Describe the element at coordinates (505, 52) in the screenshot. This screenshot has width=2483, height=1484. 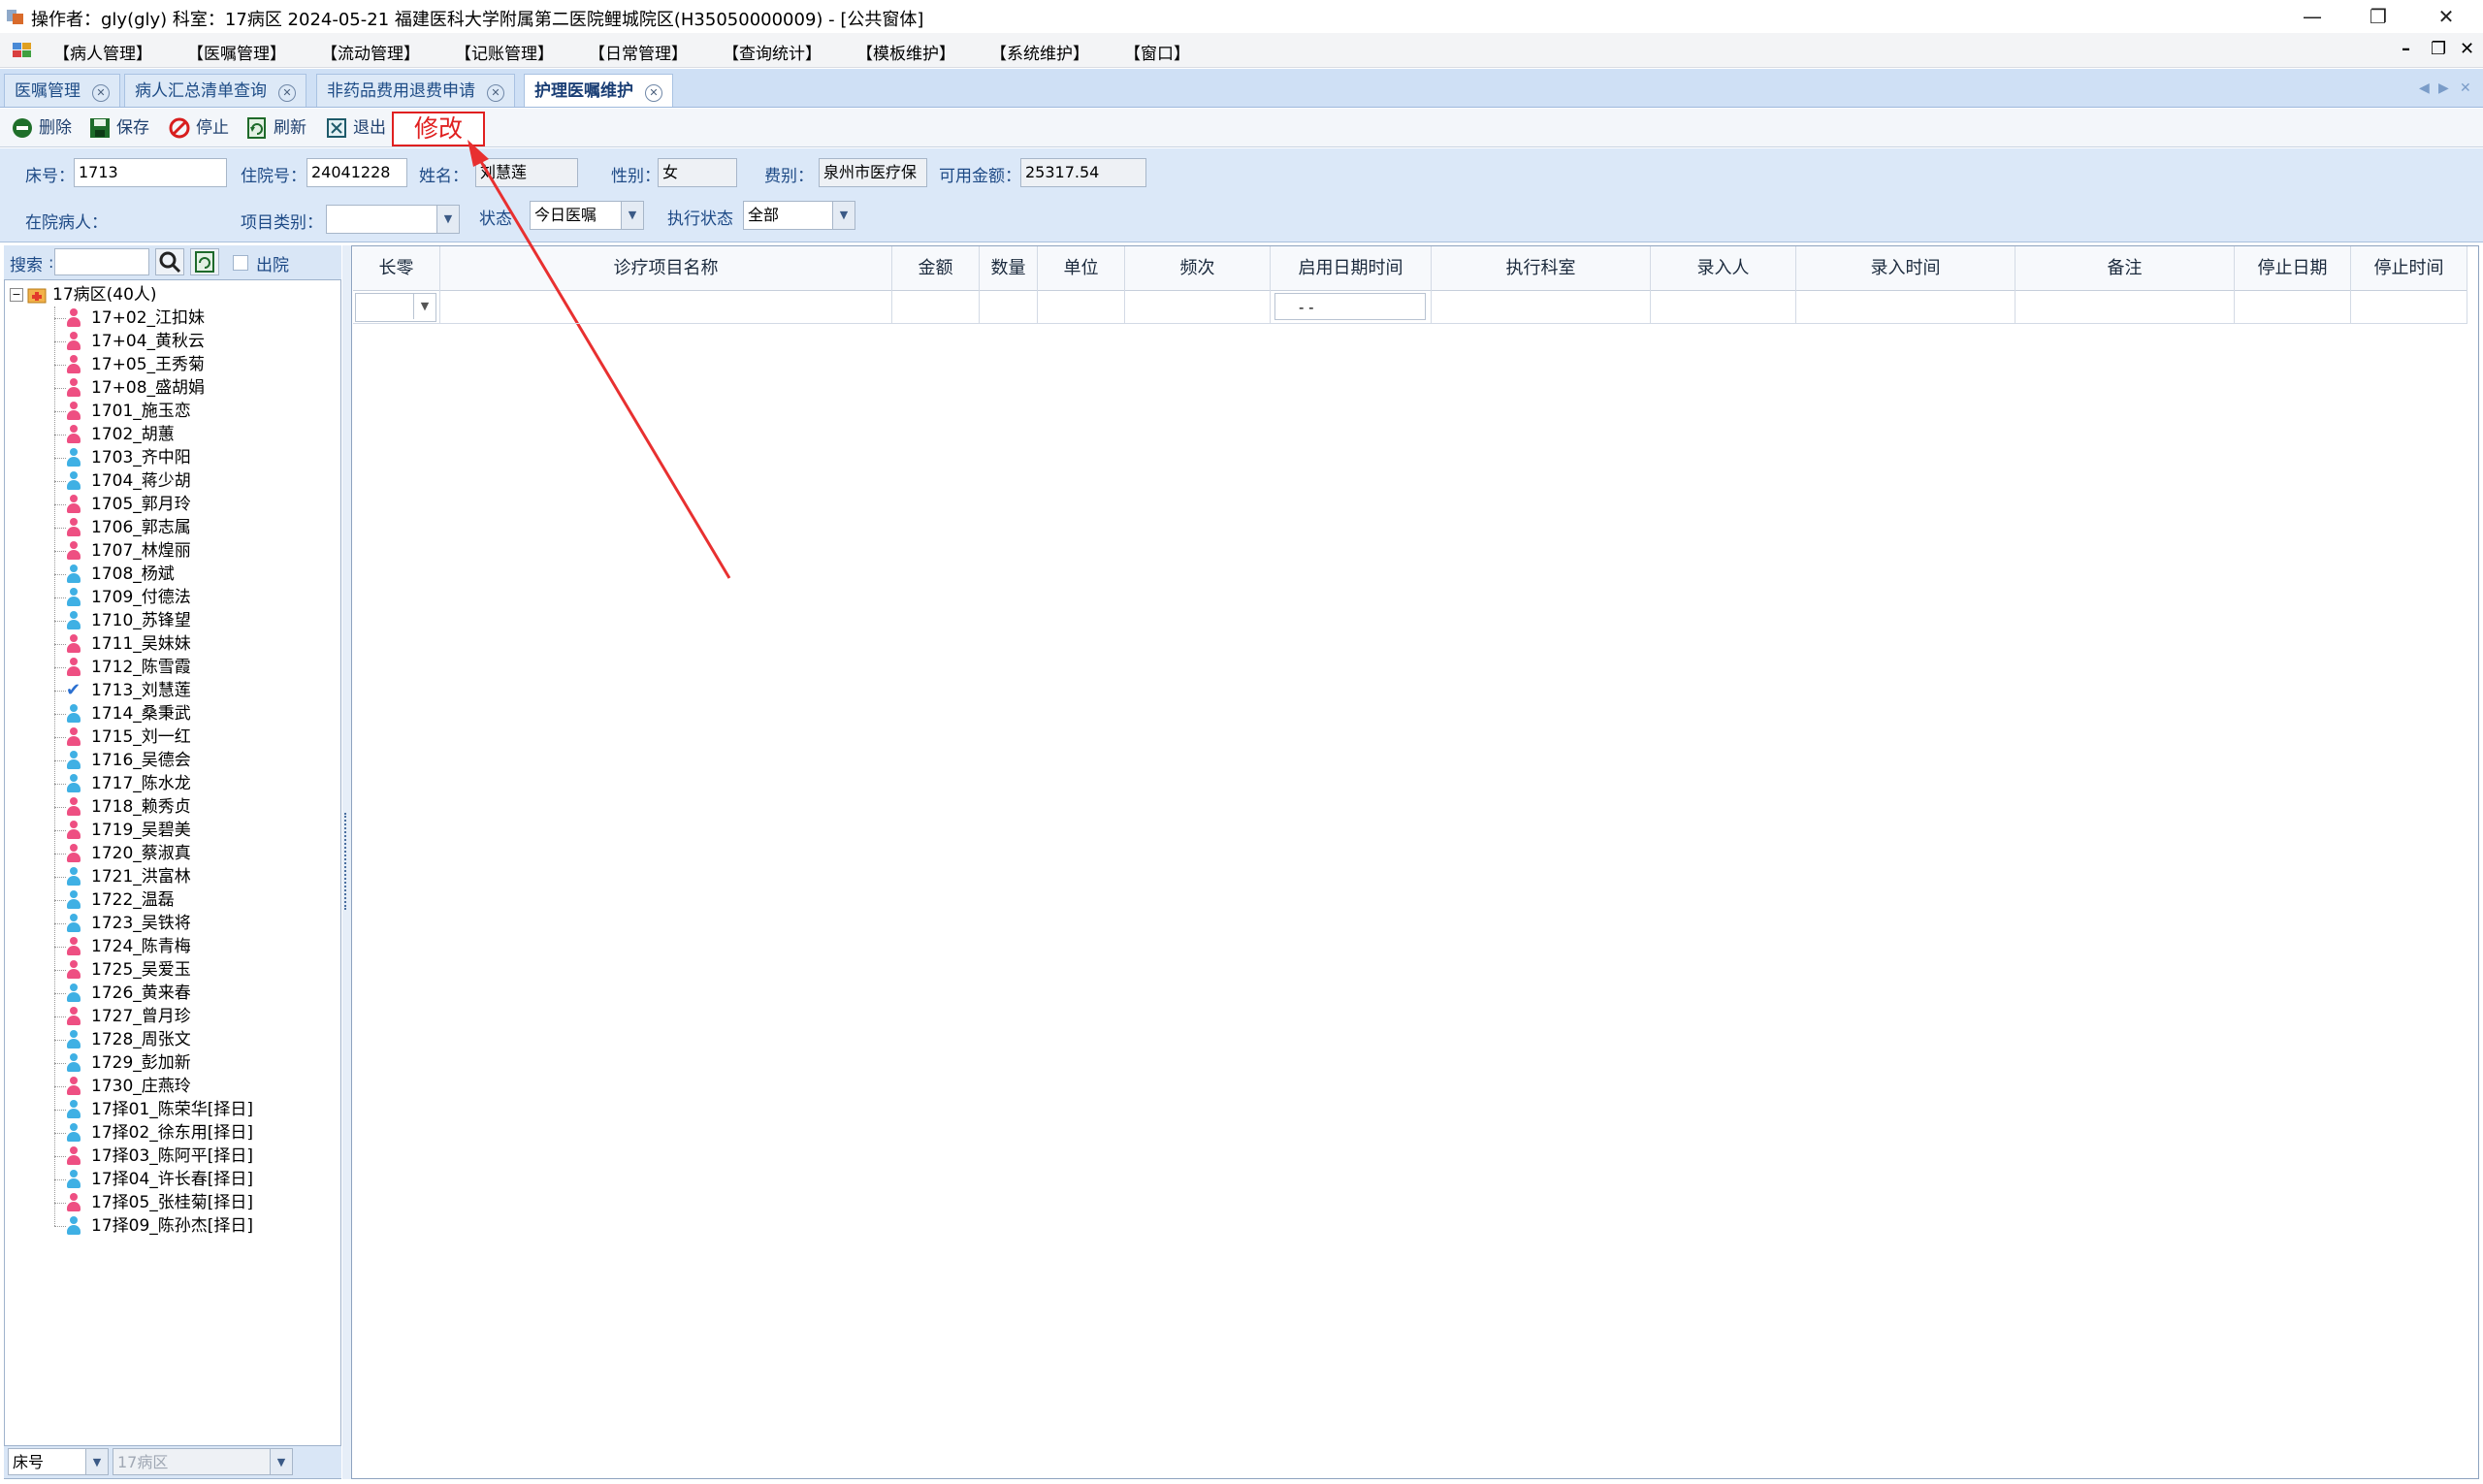
I see `menu-billing-management: 【记账管理】` at that location.